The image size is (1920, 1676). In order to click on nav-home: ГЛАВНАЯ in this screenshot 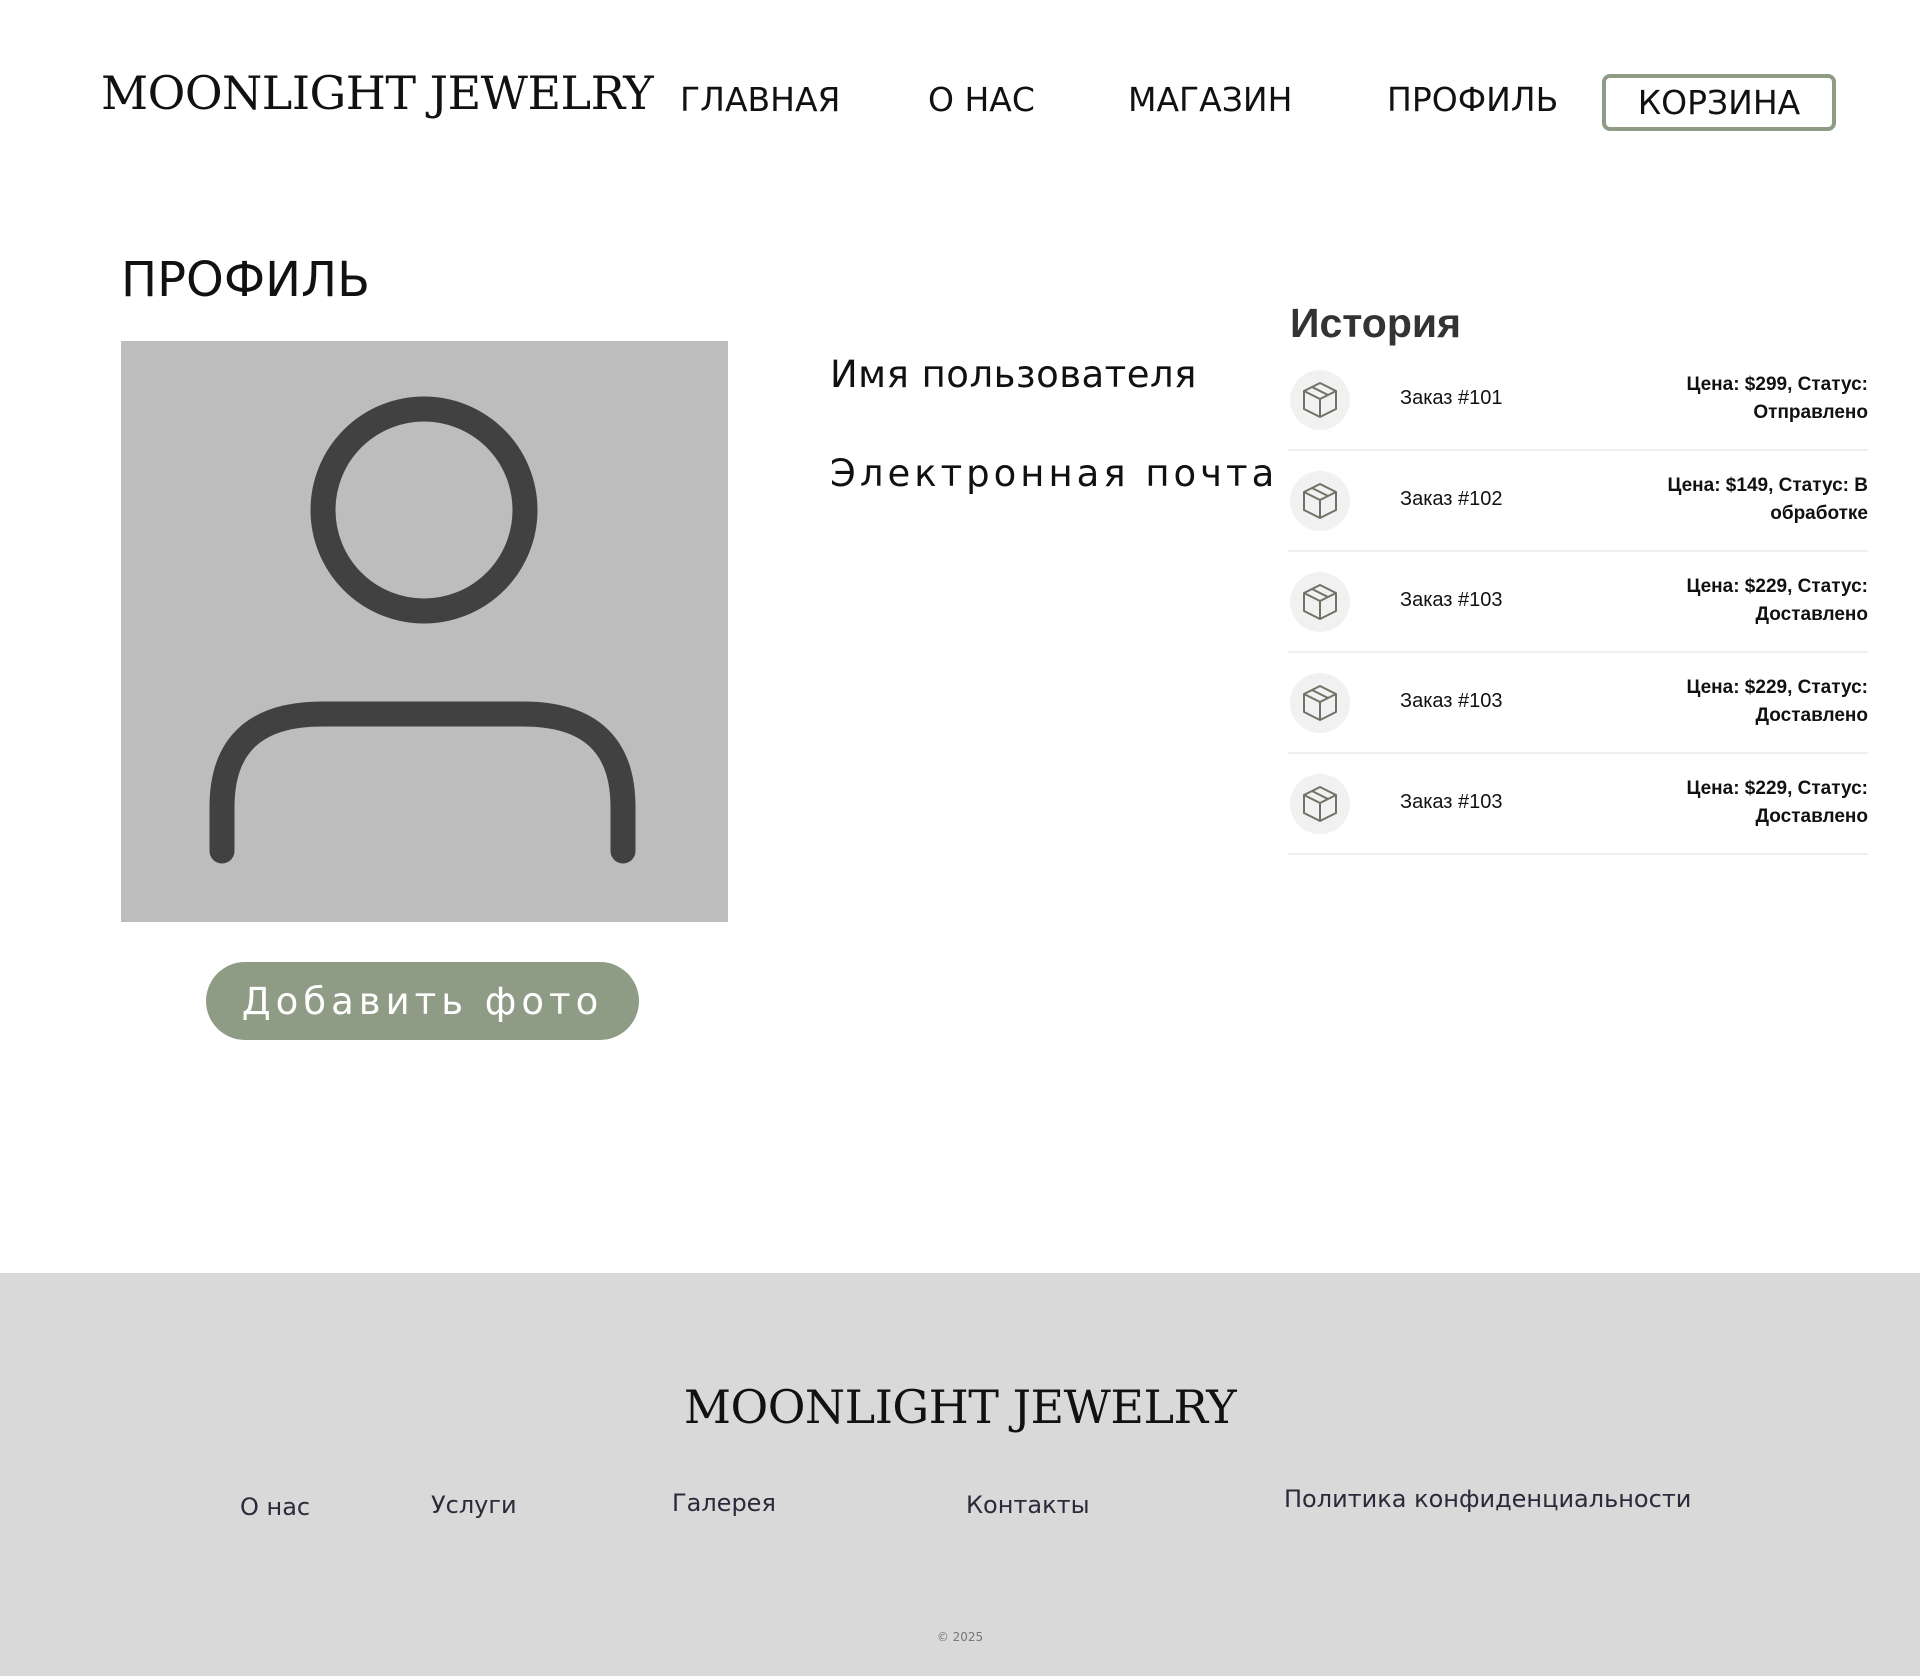, I will do `click(760, 99)`.